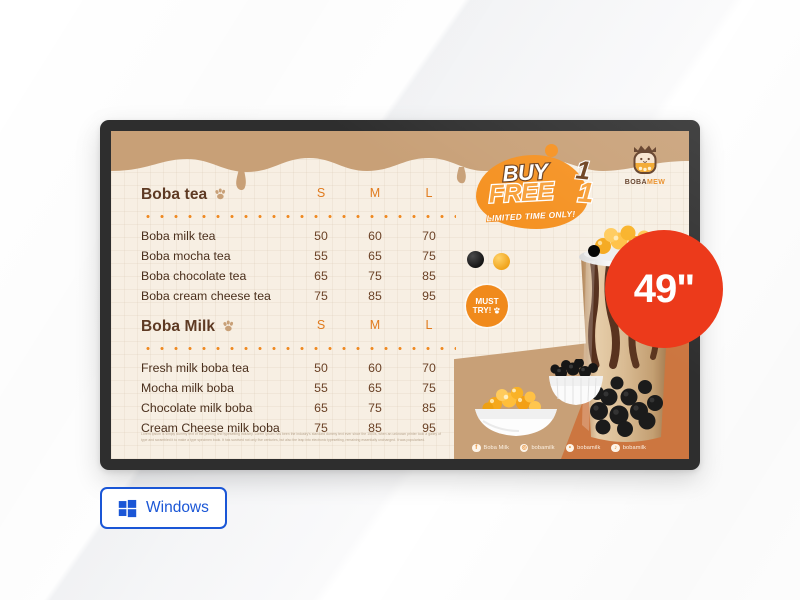 The image size is (800, 600). What do you see at coordinates (482, 310) in the screenshot?
I see `must-try-line-2: TRY!` at bounding box center [482, 310].